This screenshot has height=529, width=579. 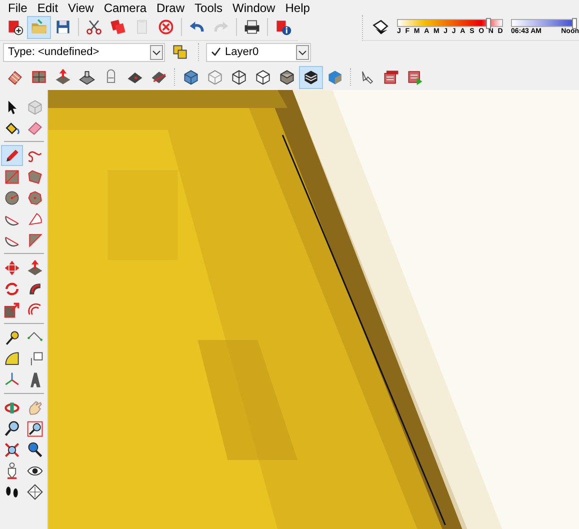 What do you see at coordinates (82, 7) in the screenshot?
I see `menu-item: View` at bounding box center [82, 7].